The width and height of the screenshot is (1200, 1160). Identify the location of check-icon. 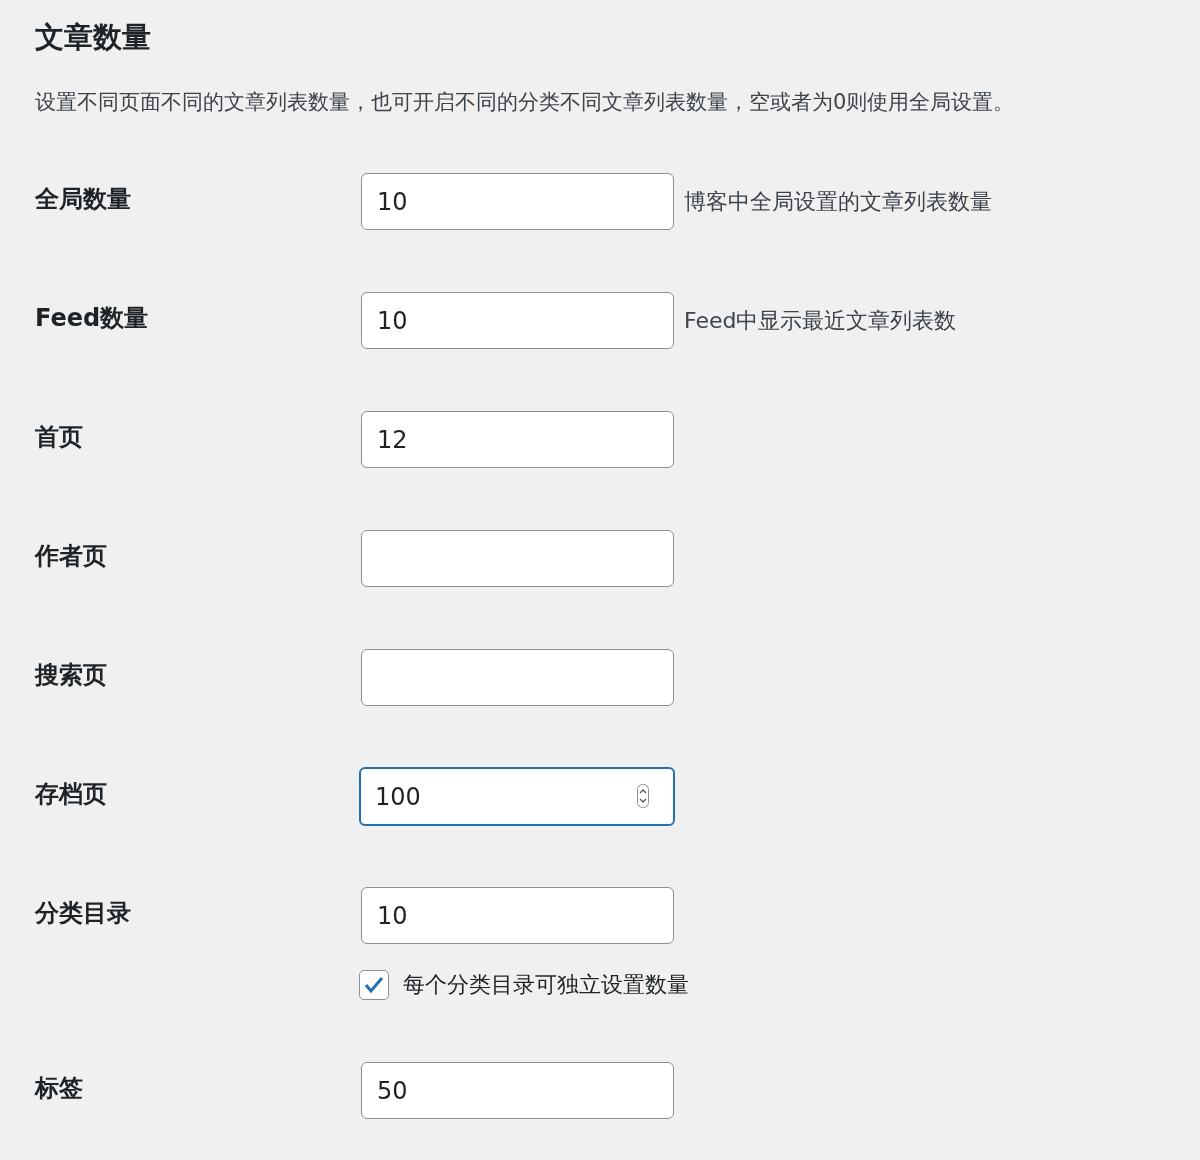
(374, 985).